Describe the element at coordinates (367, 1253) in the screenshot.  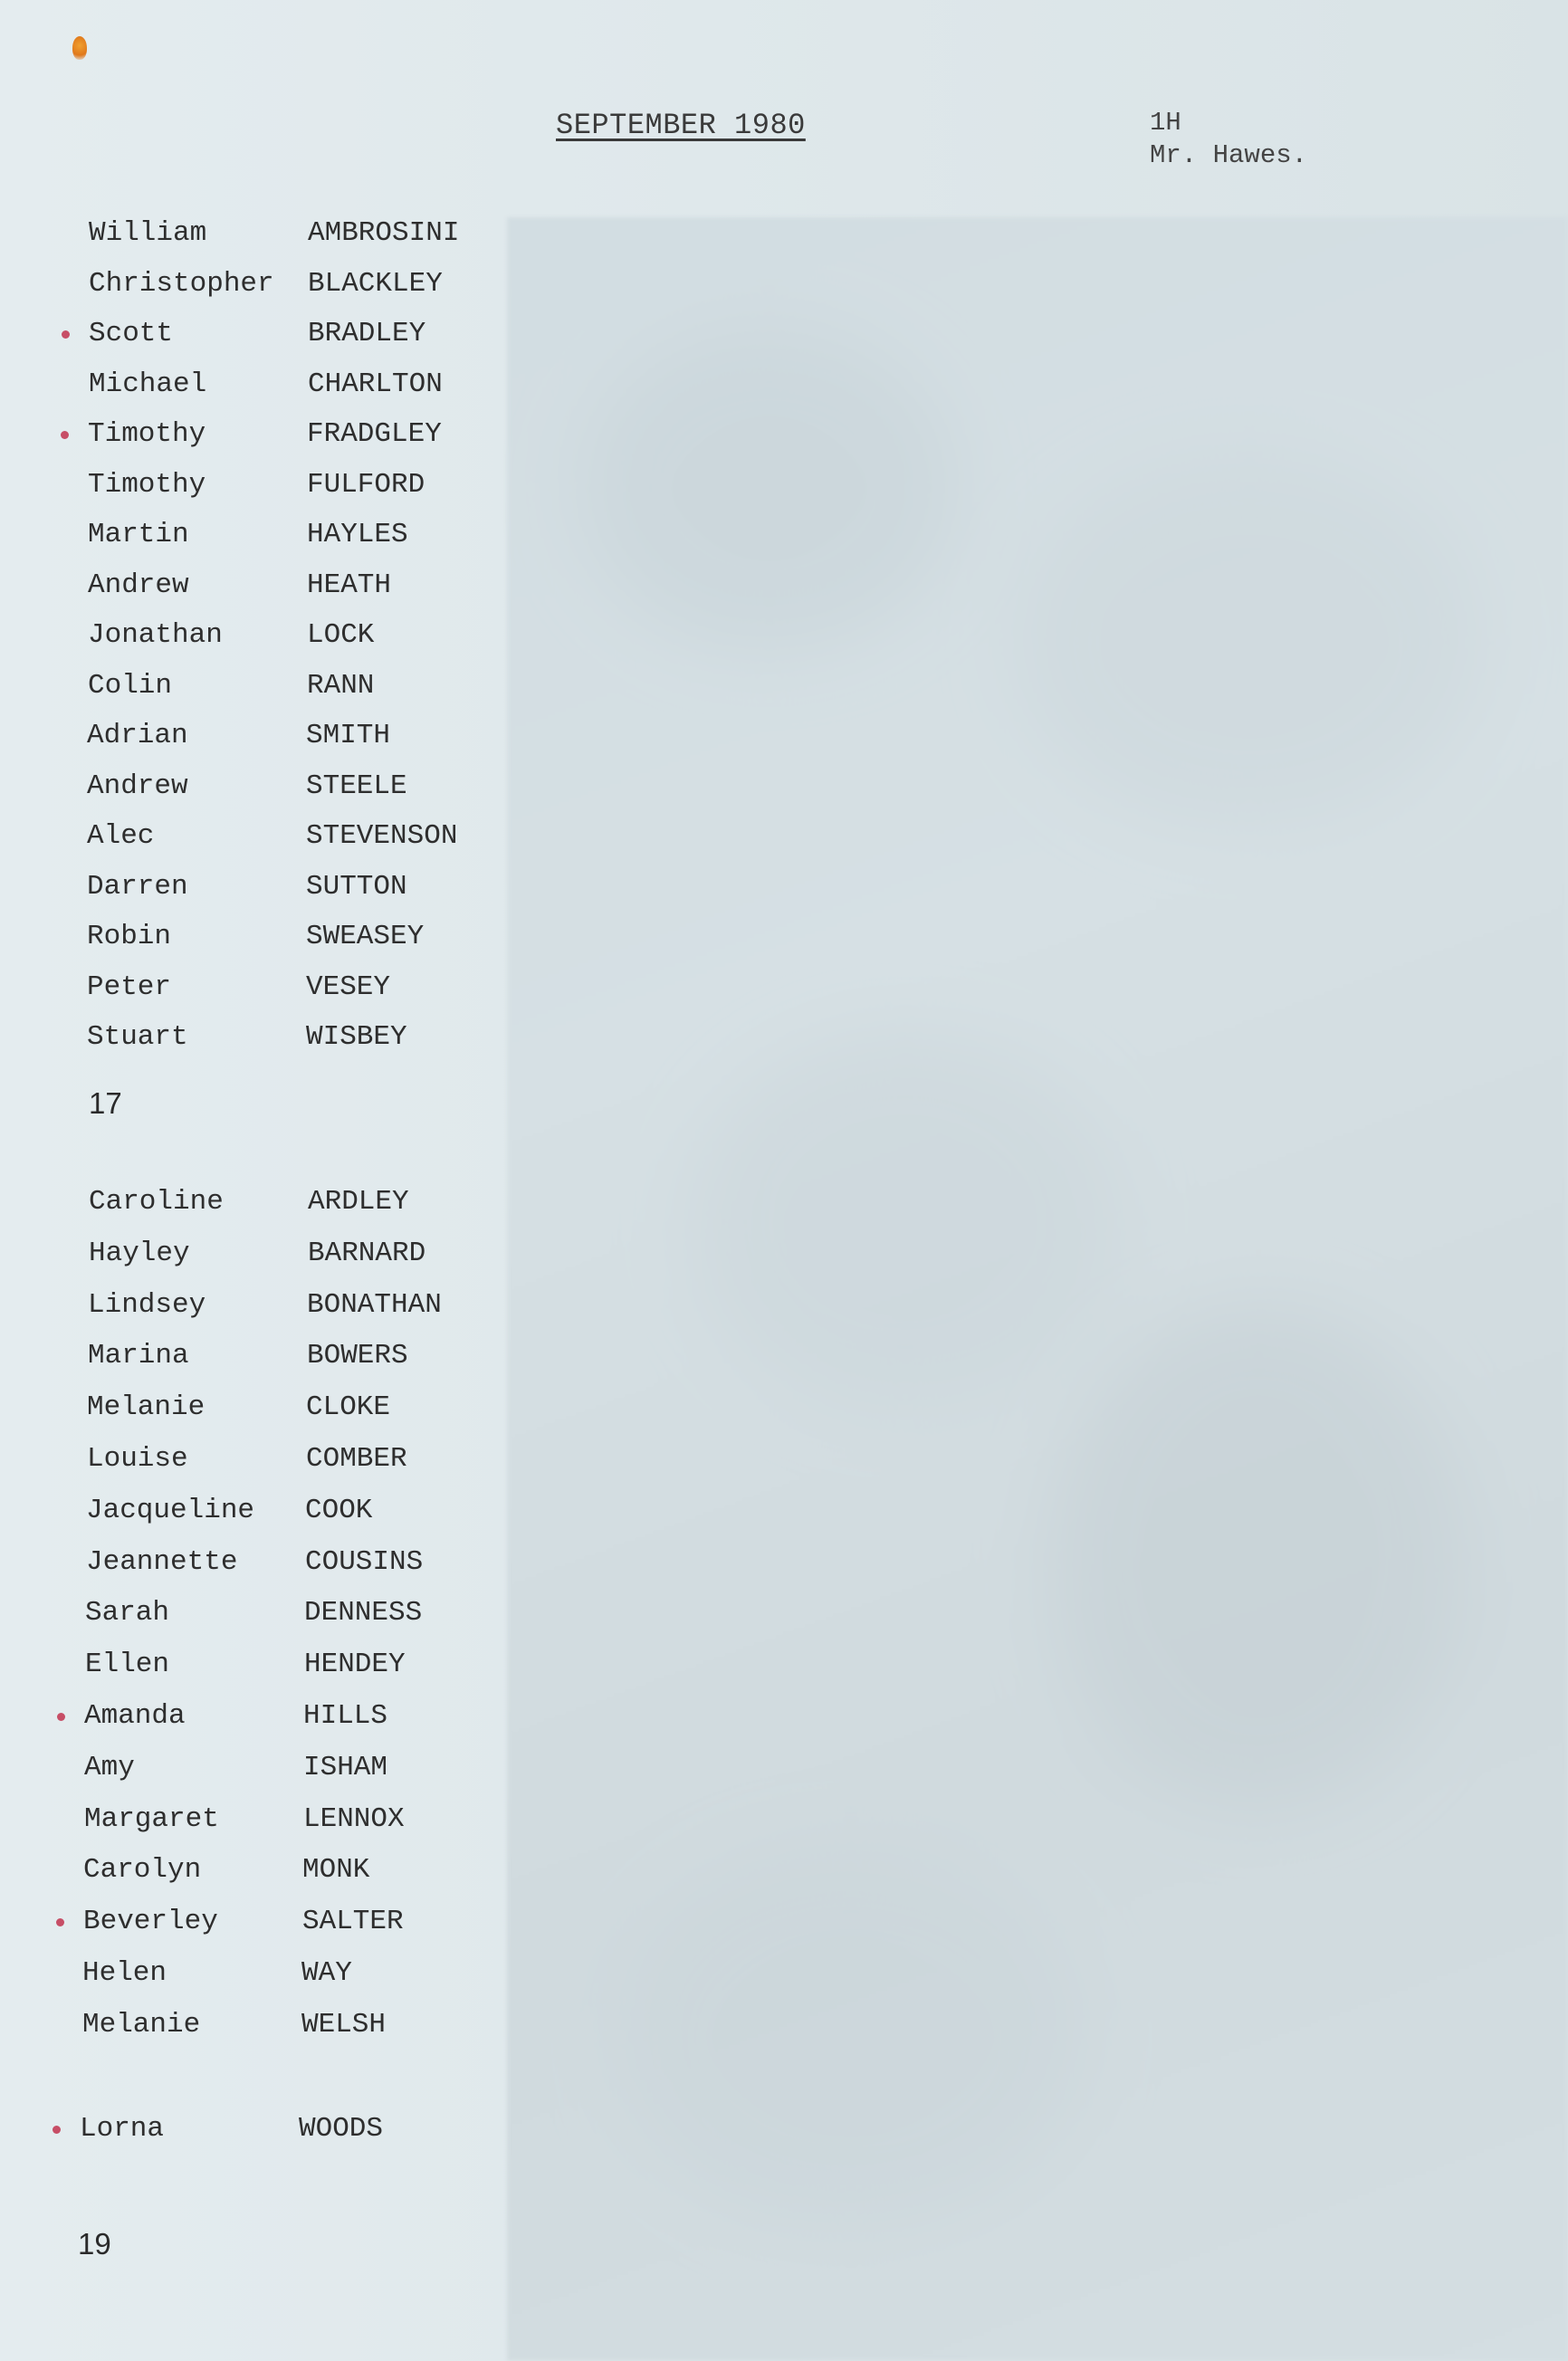
I see `last-name: BARNARD` at that location.